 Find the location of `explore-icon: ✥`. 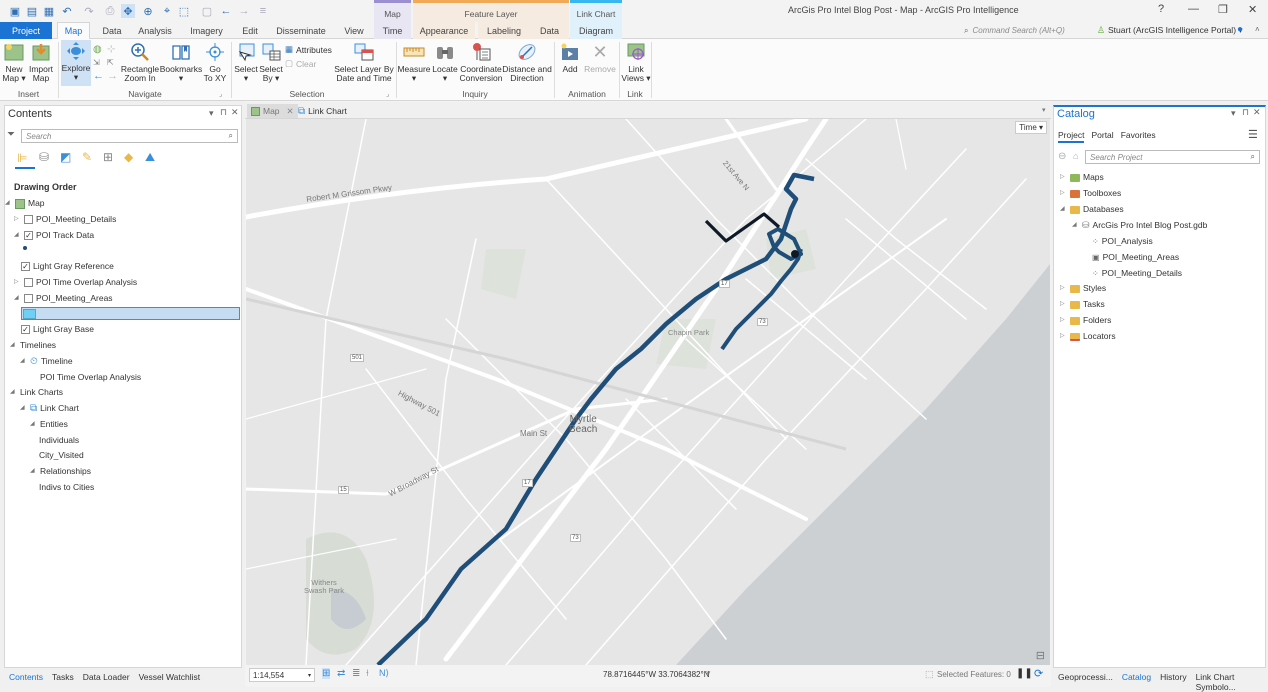

explore-icon: ✥ is located at coordinates (128, 11).